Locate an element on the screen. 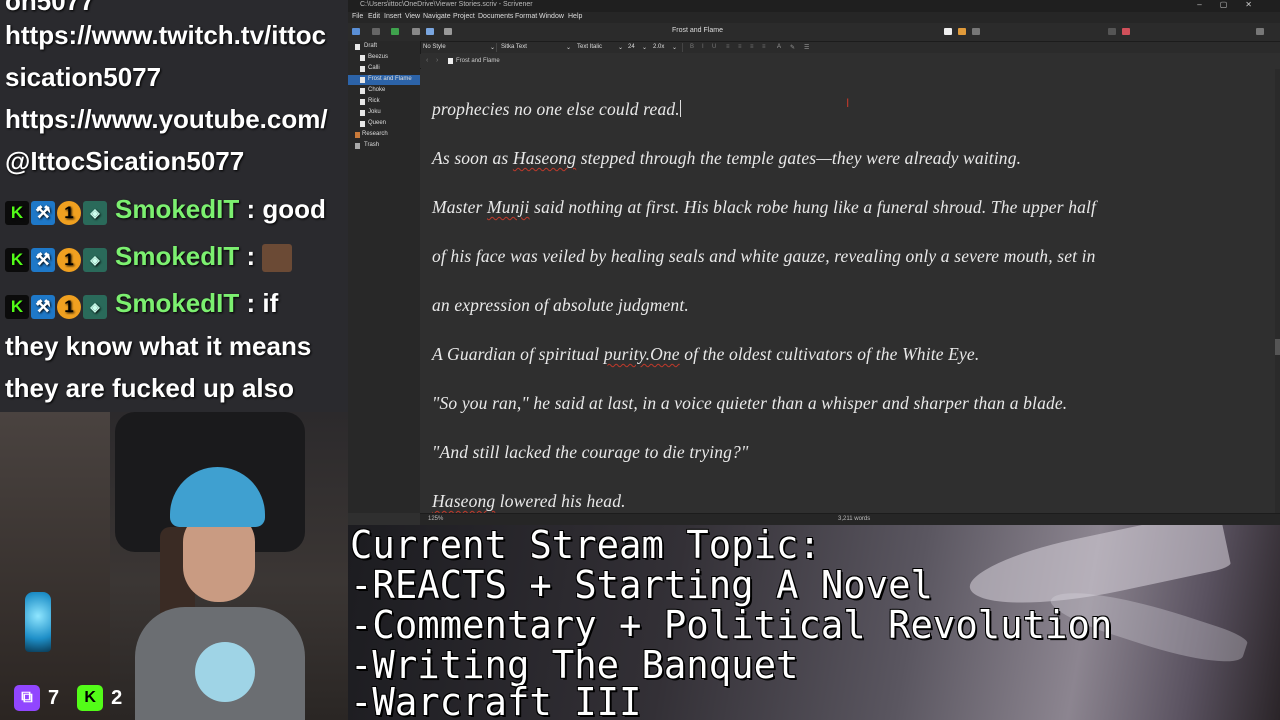 This screenshot has width=1280, height=720. font-select: Sitka Text is located at coordinates (514, 47).